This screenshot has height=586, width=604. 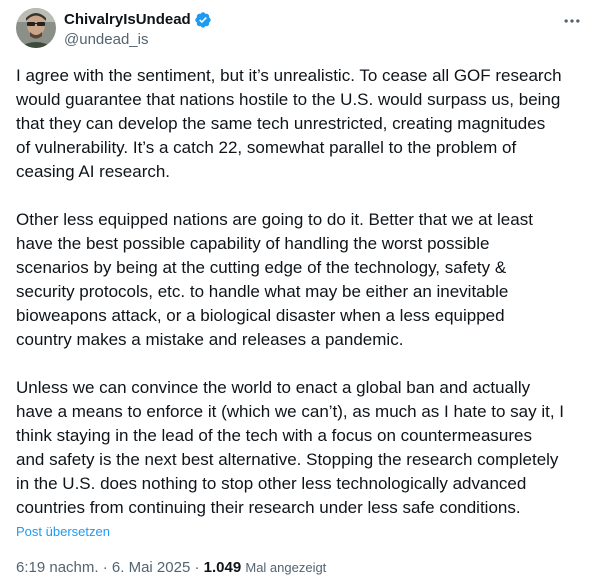 I want to click on more-horizontal-icon, so click(x=572, y=21).